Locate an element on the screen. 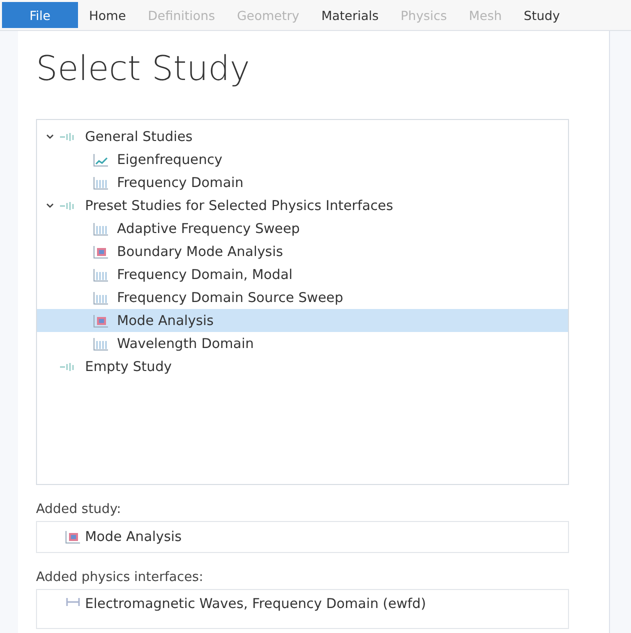  section-label: Added physics interfaces: is located at coordinates (120, 577).